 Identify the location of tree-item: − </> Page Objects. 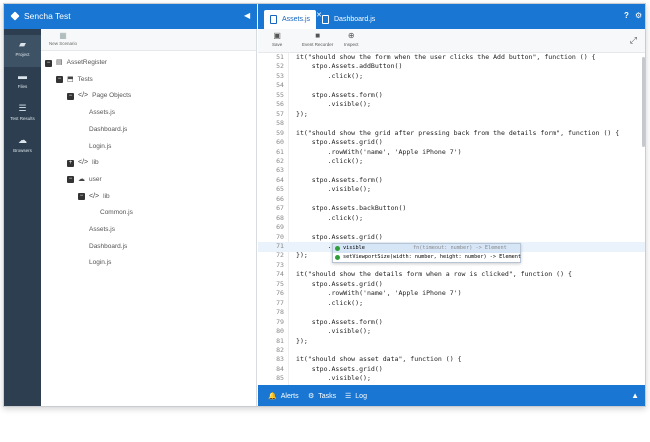
(99, 96).